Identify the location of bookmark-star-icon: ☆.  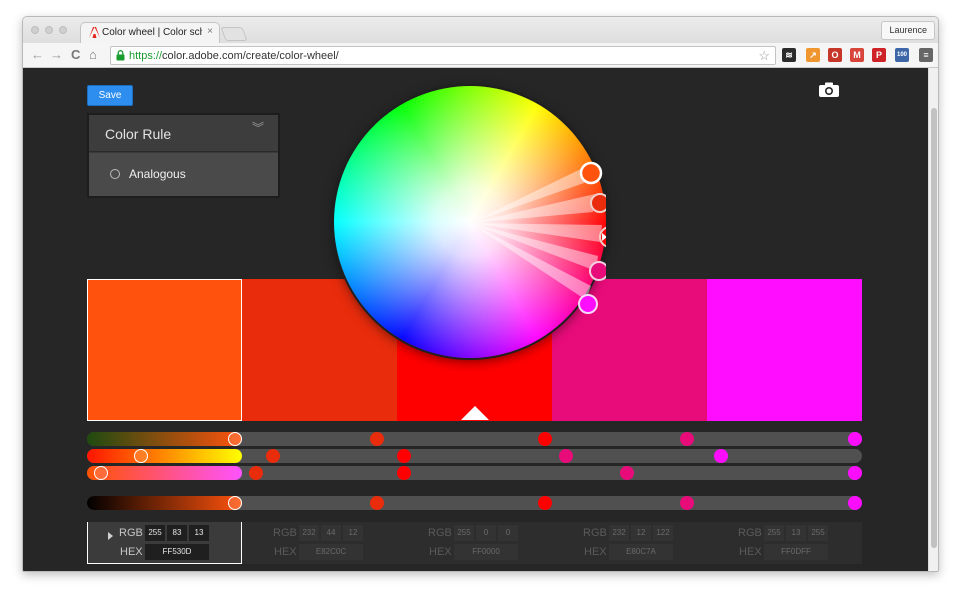
(764, 56).